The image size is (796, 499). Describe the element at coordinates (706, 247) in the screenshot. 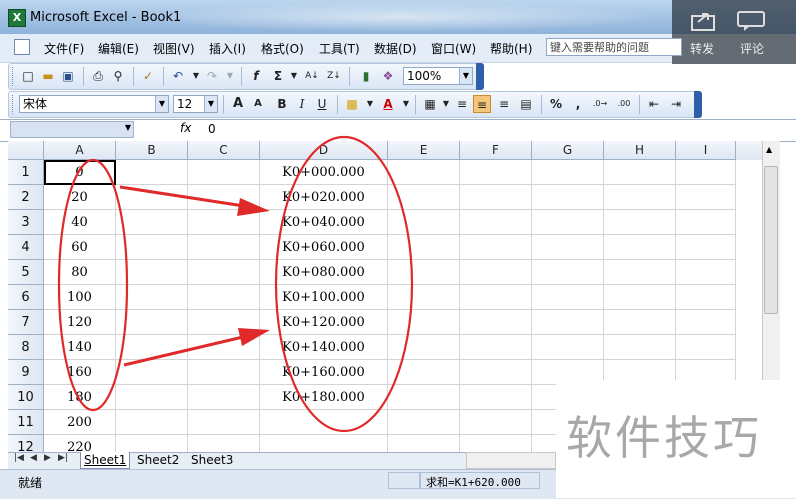

I see `cell-i4` at that location.